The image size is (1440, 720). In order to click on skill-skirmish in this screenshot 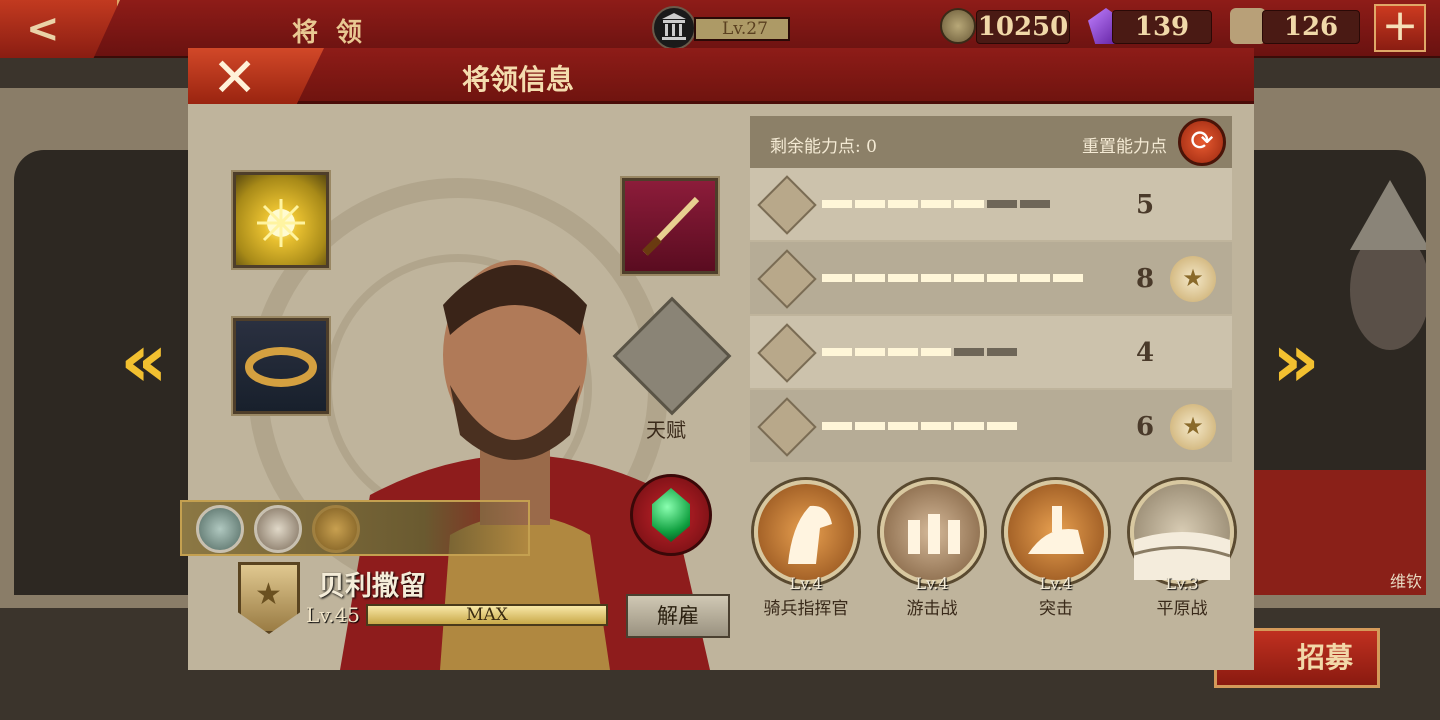, I will do `click(932, 532)`.